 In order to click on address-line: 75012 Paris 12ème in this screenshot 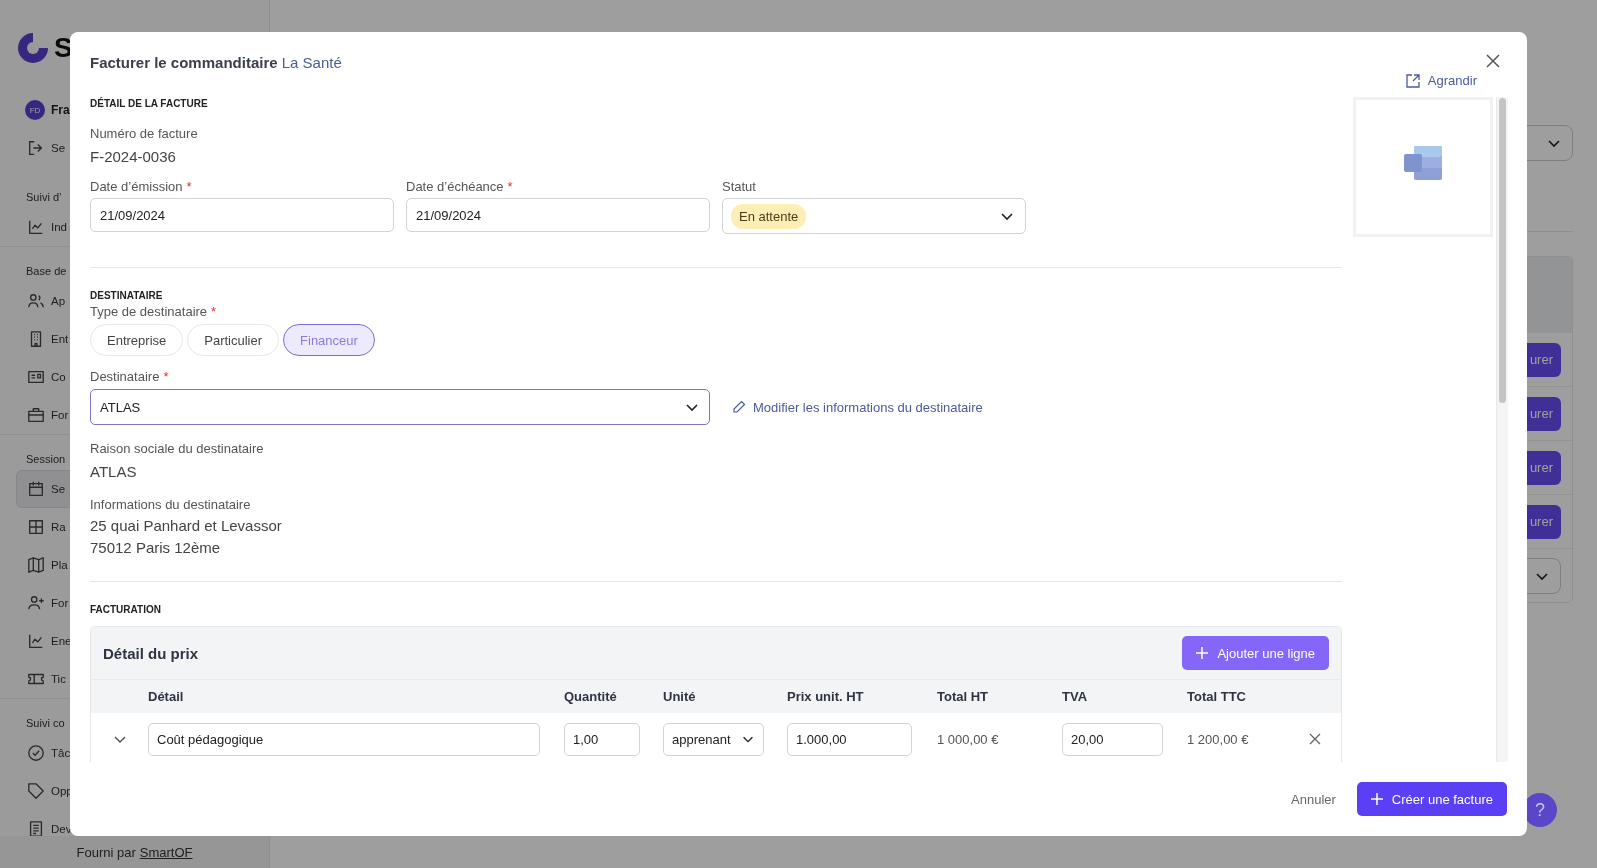, I will do `click(156, 548)`.